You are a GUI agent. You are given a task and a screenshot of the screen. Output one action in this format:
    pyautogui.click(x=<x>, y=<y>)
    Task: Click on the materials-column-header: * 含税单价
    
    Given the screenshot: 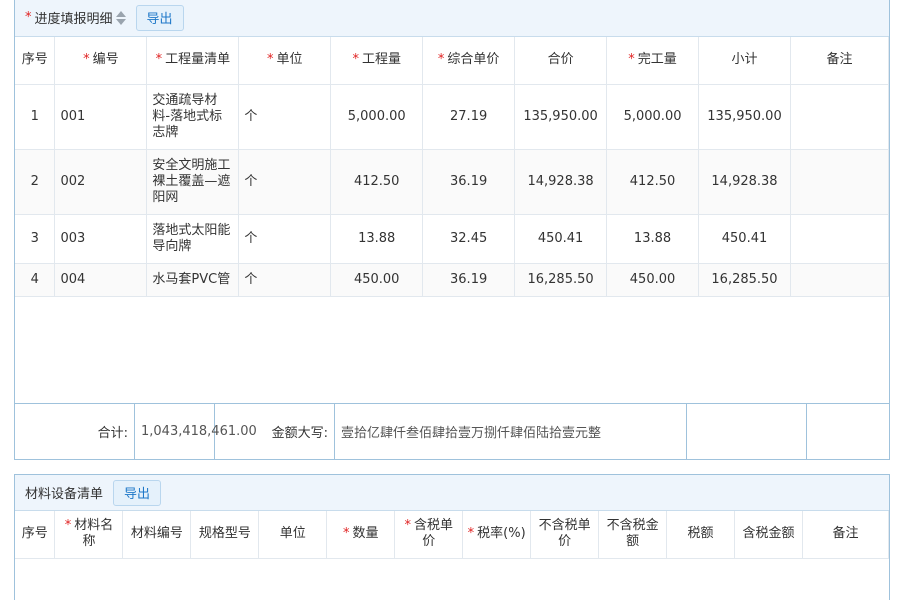 What is the action you would take?
    pyautogui.click(x=429, y=535)
    